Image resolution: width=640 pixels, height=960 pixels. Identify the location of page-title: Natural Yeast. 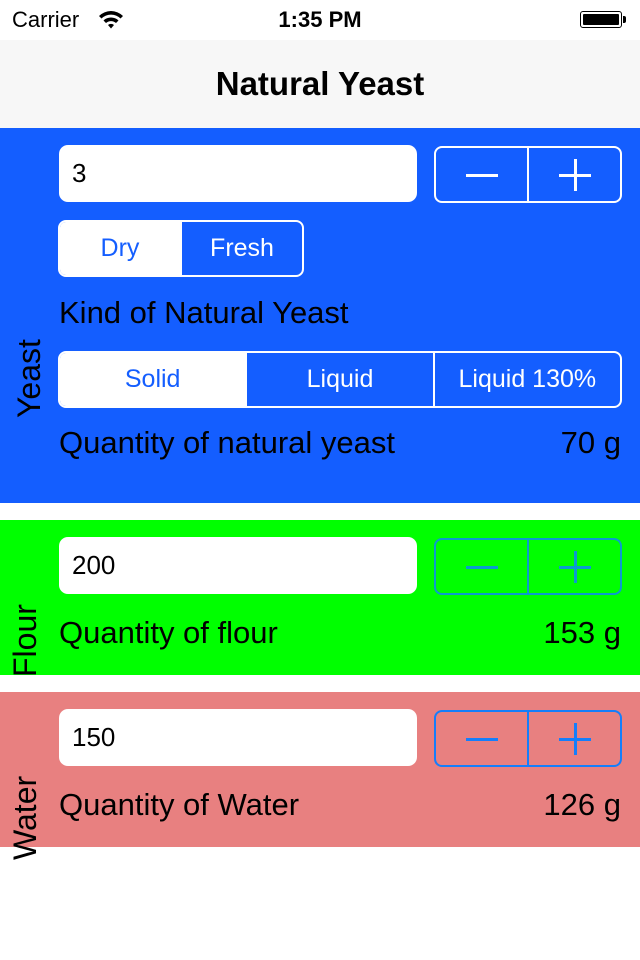
(320, 83).